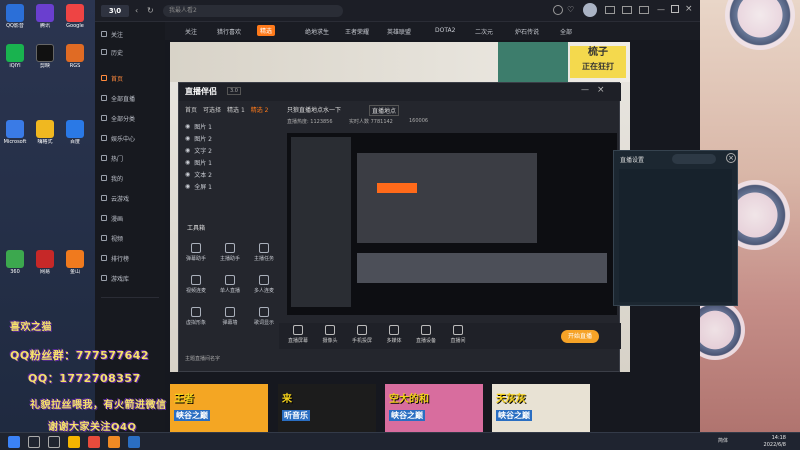 Image resolution: width=800 pixels, height=450 pixels. Describe the element at coordinates (15, 262) in the screenshot. I see `desktop-icon: 360` at that location.